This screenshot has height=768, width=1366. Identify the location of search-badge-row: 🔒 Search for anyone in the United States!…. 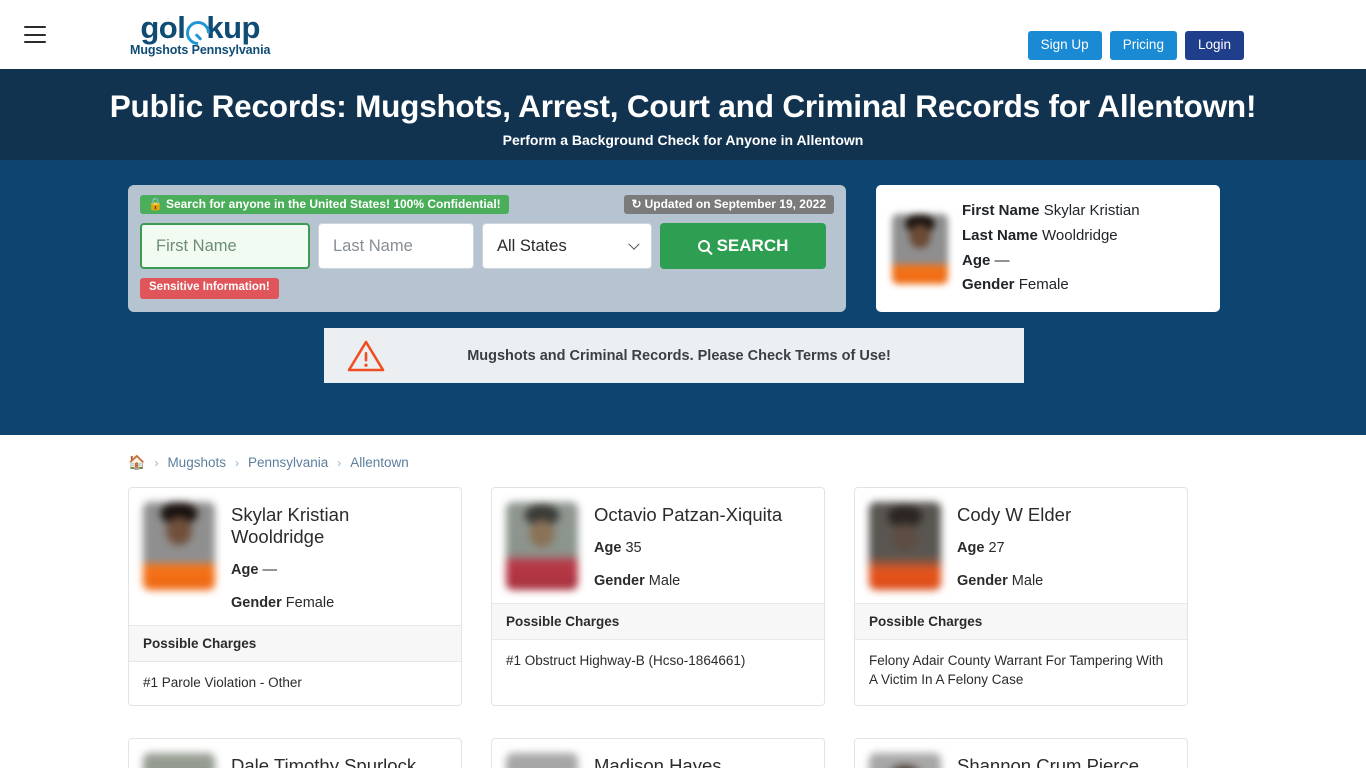
(487, 204).